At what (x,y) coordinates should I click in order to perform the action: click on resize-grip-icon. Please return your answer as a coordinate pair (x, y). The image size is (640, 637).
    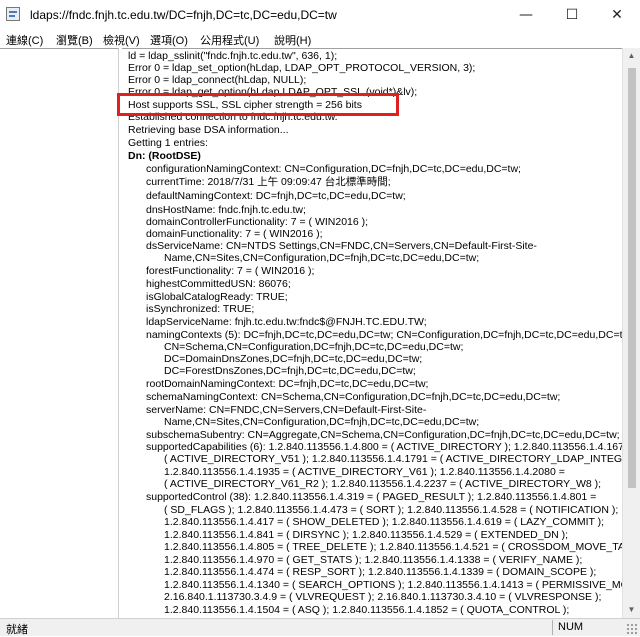
    Looking at the image, I should click on (631, 628).